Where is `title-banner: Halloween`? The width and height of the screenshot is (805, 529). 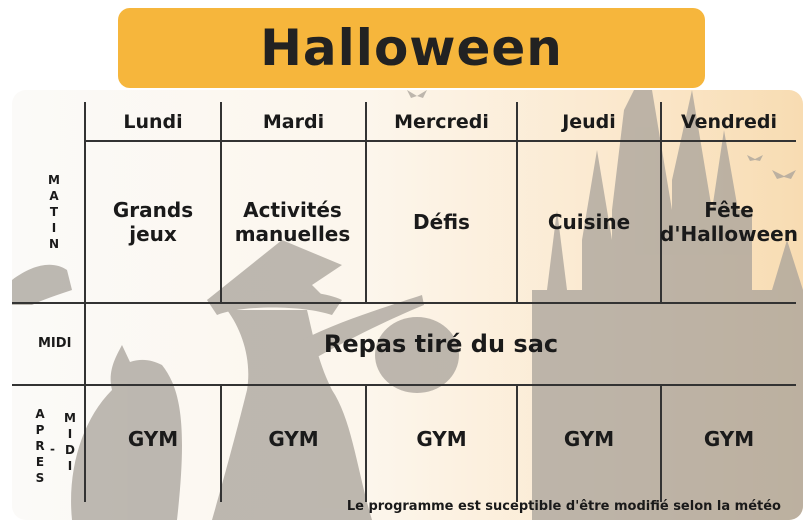
title-banner: Halloween is located at coordinates (411, 48).